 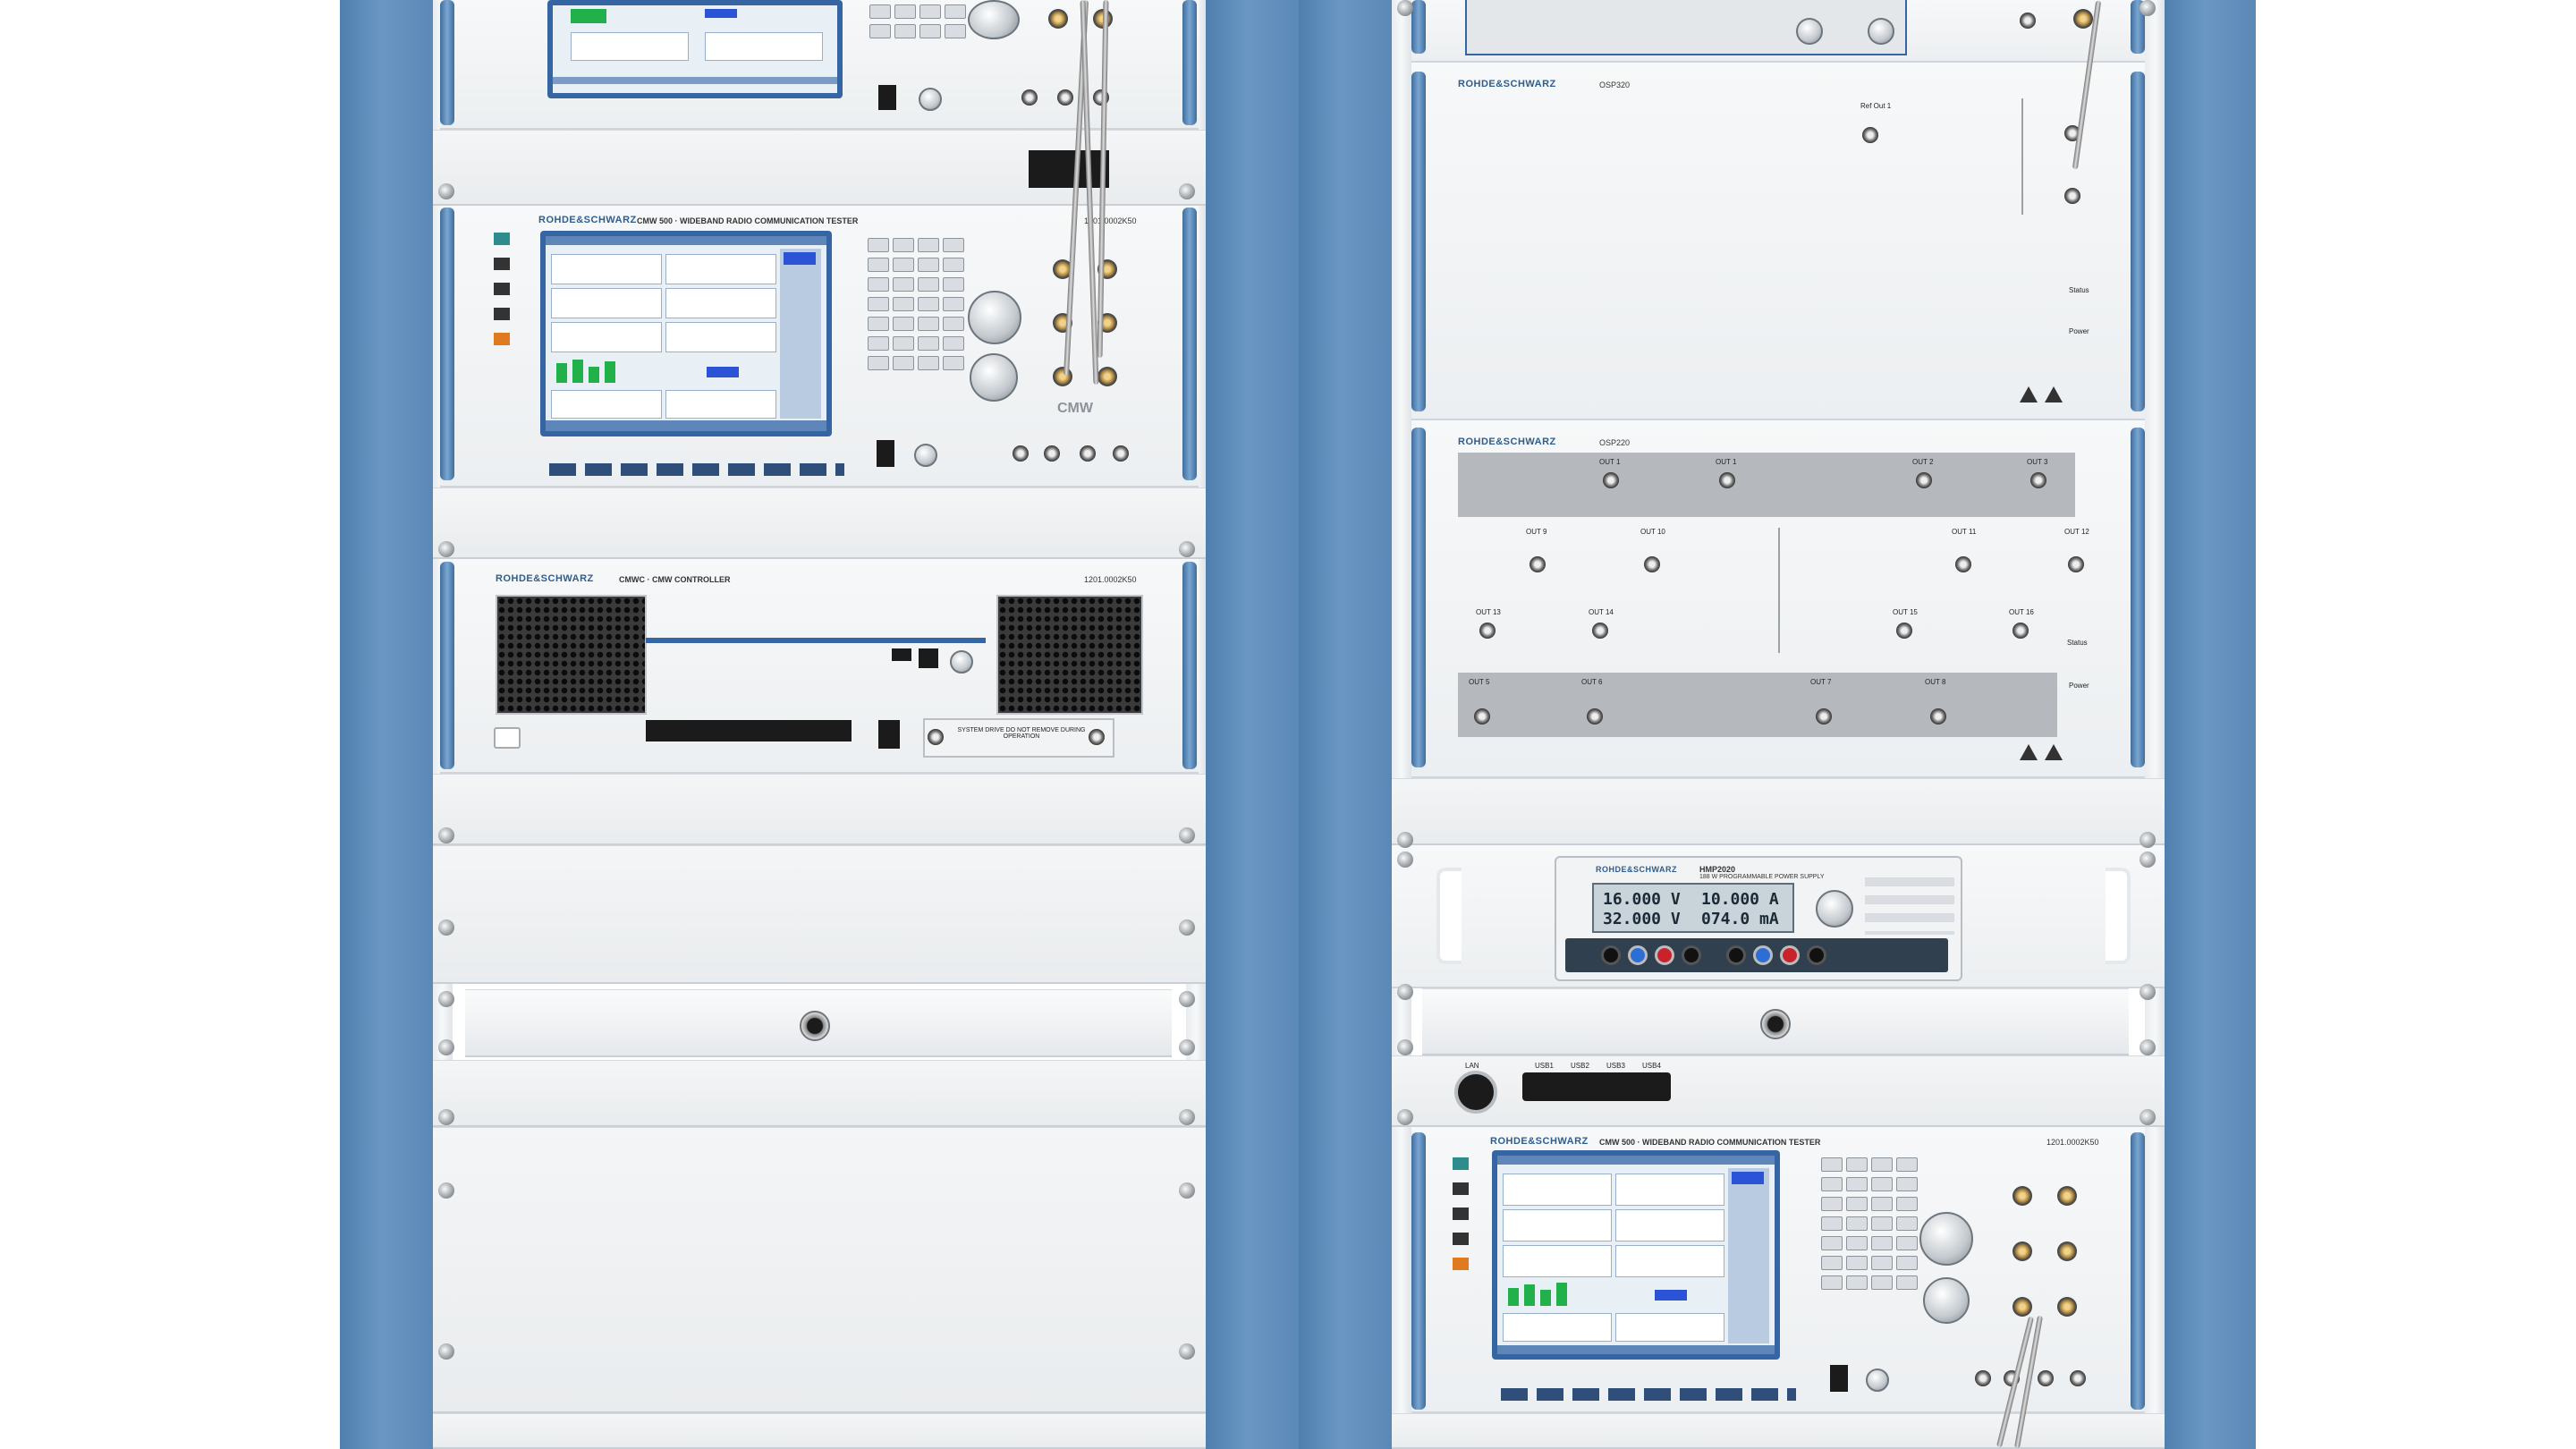 What do you see at coordinates (1763, 955) in the screenshot?
I see `output-jack-2-blue` at bounding box center [1763, 955].